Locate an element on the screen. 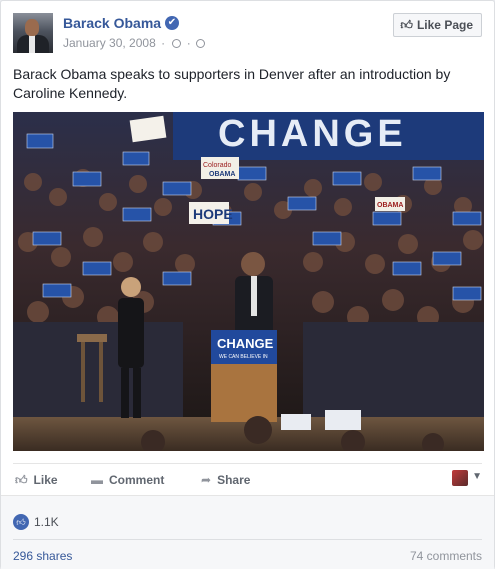 This screenshot has height=569, width=495. share-button: ➦ Share is located at coordinates (225, 480).